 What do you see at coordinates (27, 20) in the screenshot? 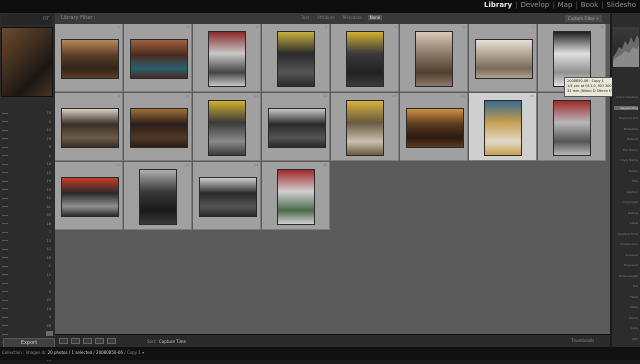
I see `navigator-header: FIT` at bounding box center [27, 20].